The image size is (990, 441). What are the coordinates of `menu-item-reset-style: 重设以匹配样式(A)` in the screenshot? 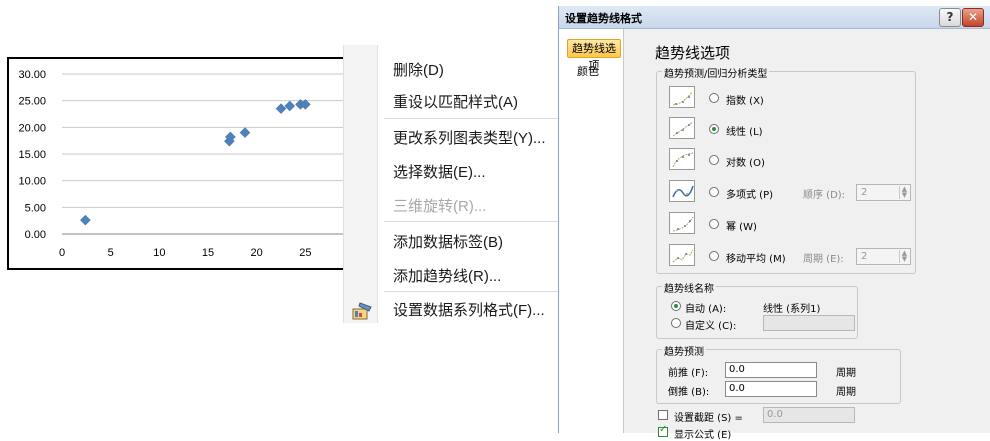 It's located at (455, 101).